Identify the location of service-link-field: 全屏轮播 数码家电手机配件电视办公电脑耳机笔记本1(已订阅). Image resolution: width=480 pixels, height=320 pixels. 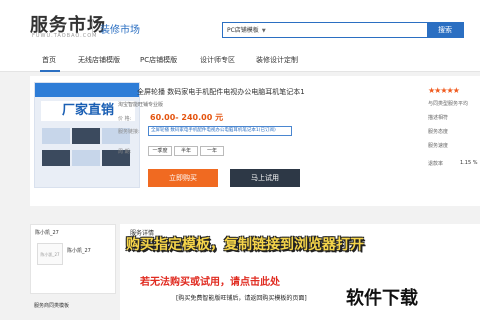
(220, 131).